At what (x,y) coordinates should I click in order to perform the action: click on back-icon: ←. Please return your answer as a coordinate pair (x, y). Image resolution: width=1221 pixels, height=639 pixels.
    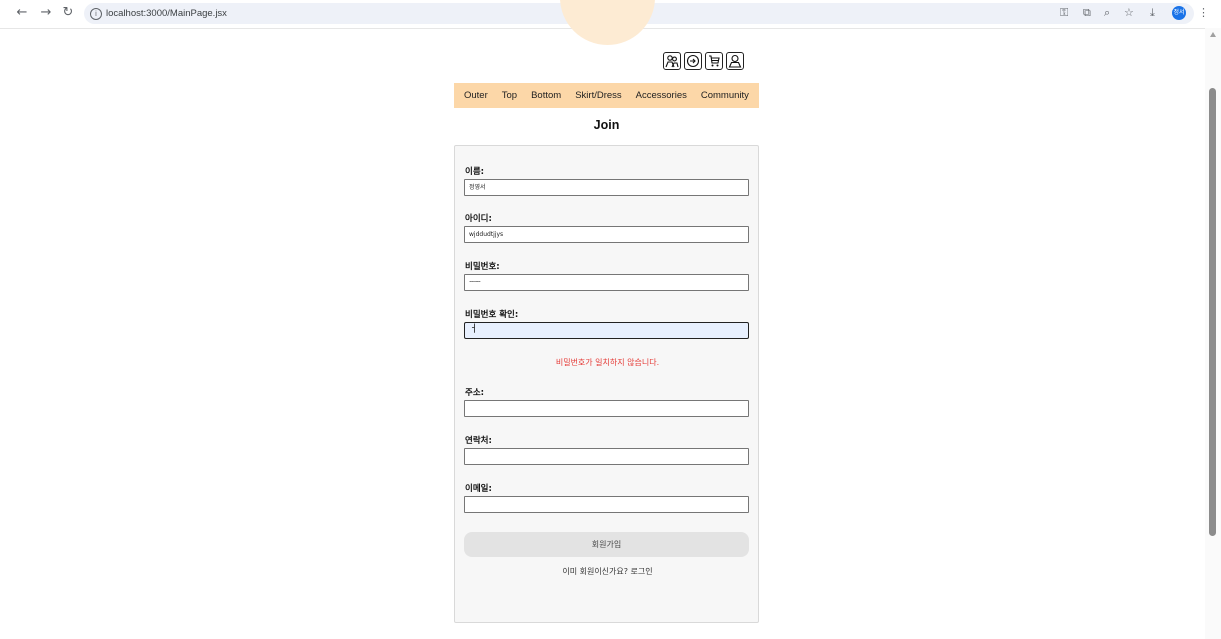
    Looking at the image, I should click on (22, 13).